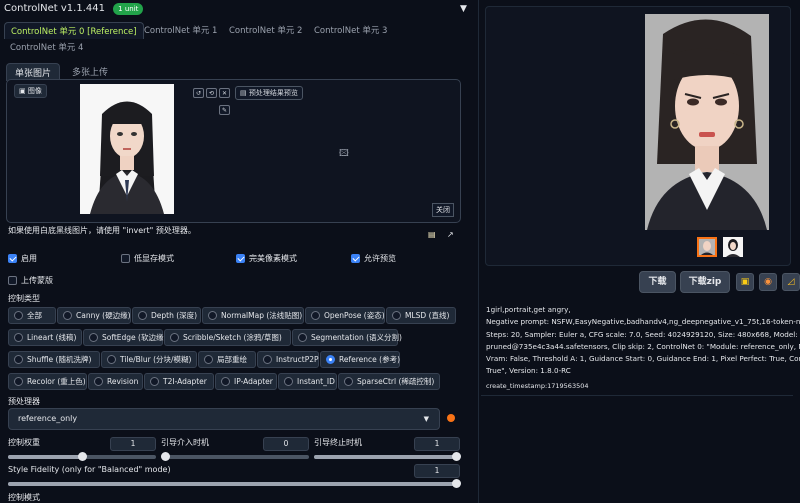 The width and height of the screenshot is (800, 503). Describe the element at coordinates (94, 315) in the screenshot. I see `control-type-canny: Canny (硬边缘)` at that location.